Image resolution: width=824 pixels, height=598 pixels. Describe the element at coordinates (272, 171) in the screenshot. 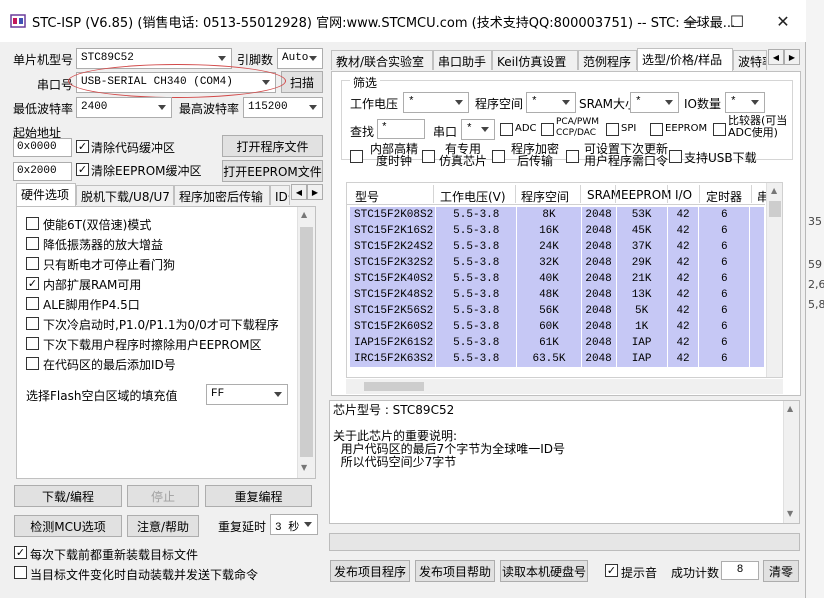

I see `open-eeprom-button: 打开EEPROM文件` at that location.